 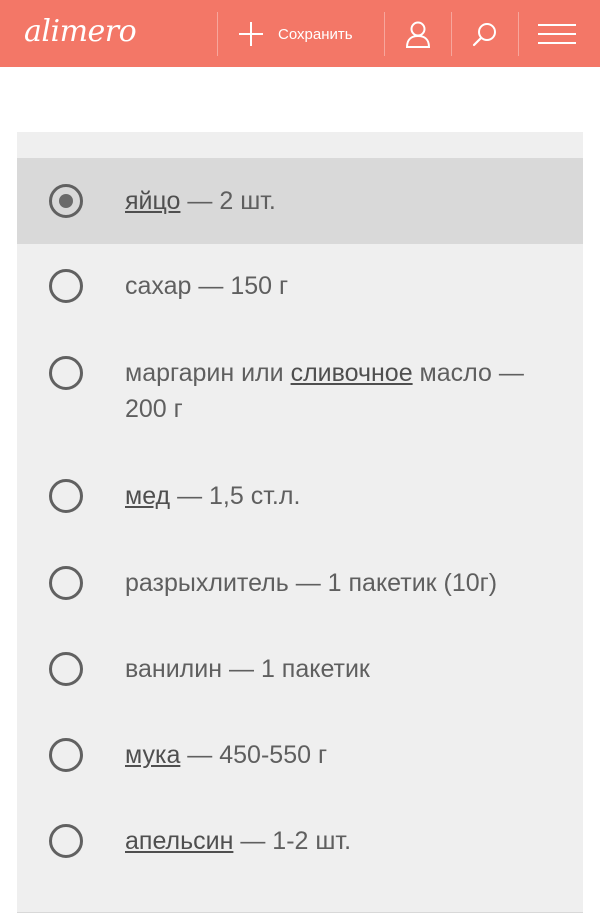 I want to click on ingredient-text: разрыхлитель — 1 пакетик (10г), so click(x=311, y=583).